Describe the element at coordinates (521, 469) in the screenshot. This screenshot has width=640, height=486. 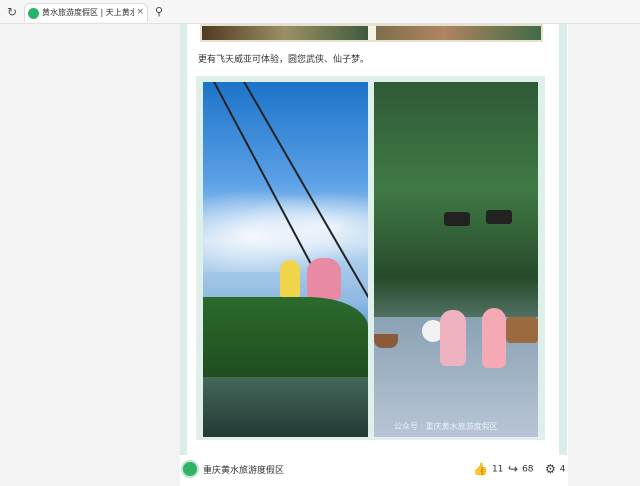
I see `share-button: ↪ 68` at that location.